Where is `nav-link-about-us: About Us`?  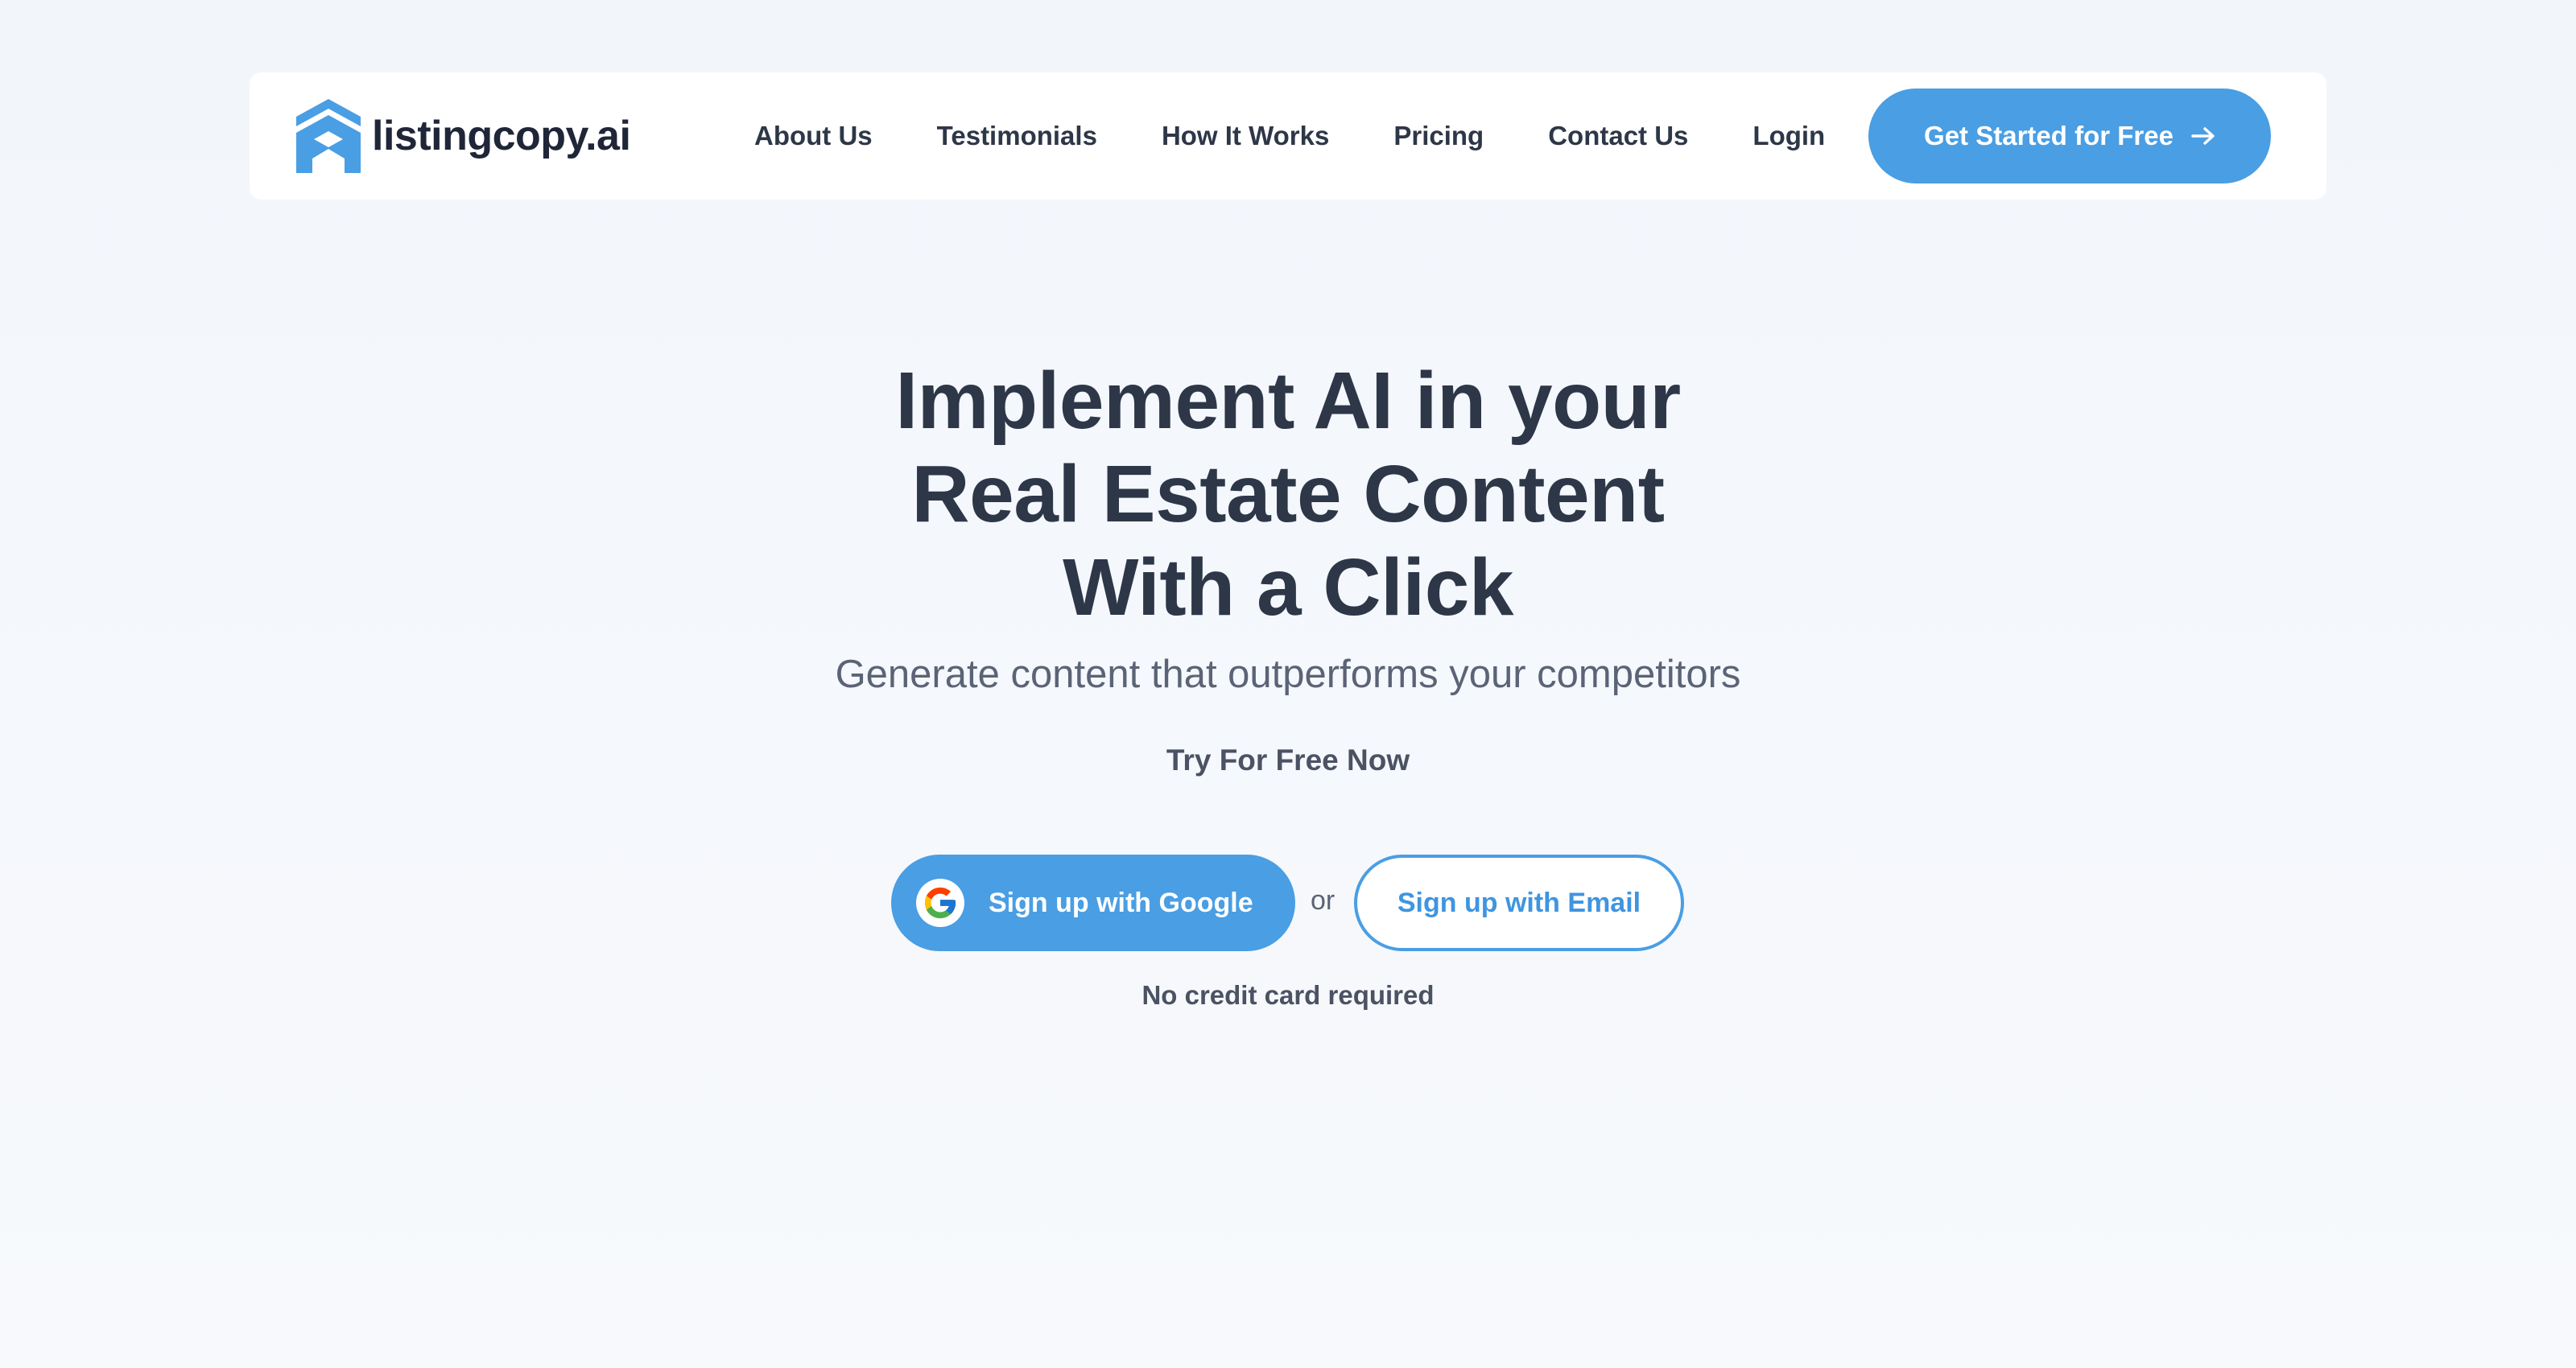 nav-link-about-us: About Us is located at coordinates (813, 136).